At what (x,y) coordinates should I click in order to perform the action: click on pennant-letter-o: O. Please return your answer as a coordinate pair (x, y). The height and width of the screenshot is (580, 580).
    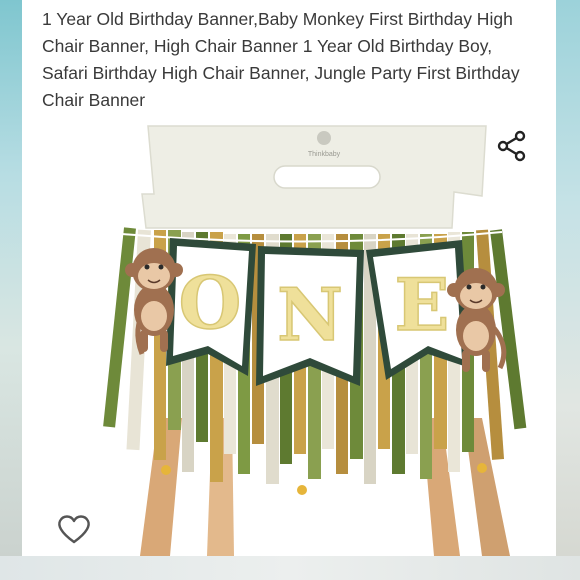
    Looking at the image, I should click on (210, 302).